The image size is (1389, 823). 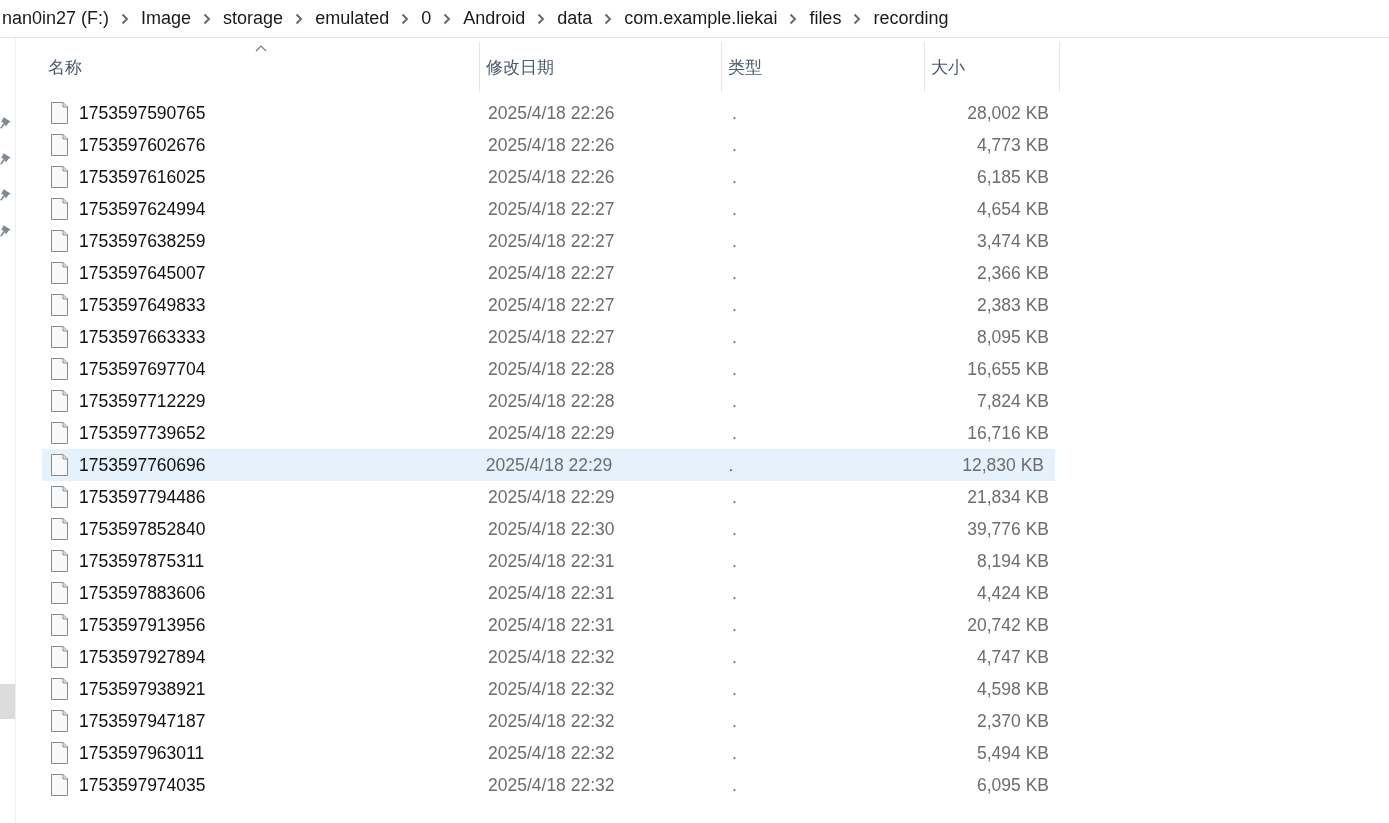 I want to click on breadcrumb-item: recording, so click(x=911, y=18).